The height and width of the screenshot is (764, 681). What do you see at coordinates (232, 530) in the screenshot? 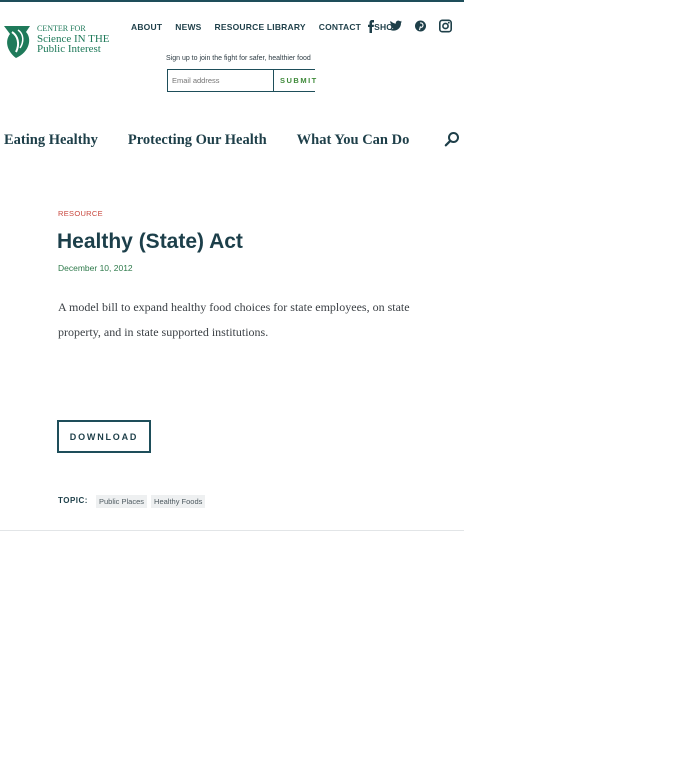
I see `footer-divider` at bounding box center [232, 530].